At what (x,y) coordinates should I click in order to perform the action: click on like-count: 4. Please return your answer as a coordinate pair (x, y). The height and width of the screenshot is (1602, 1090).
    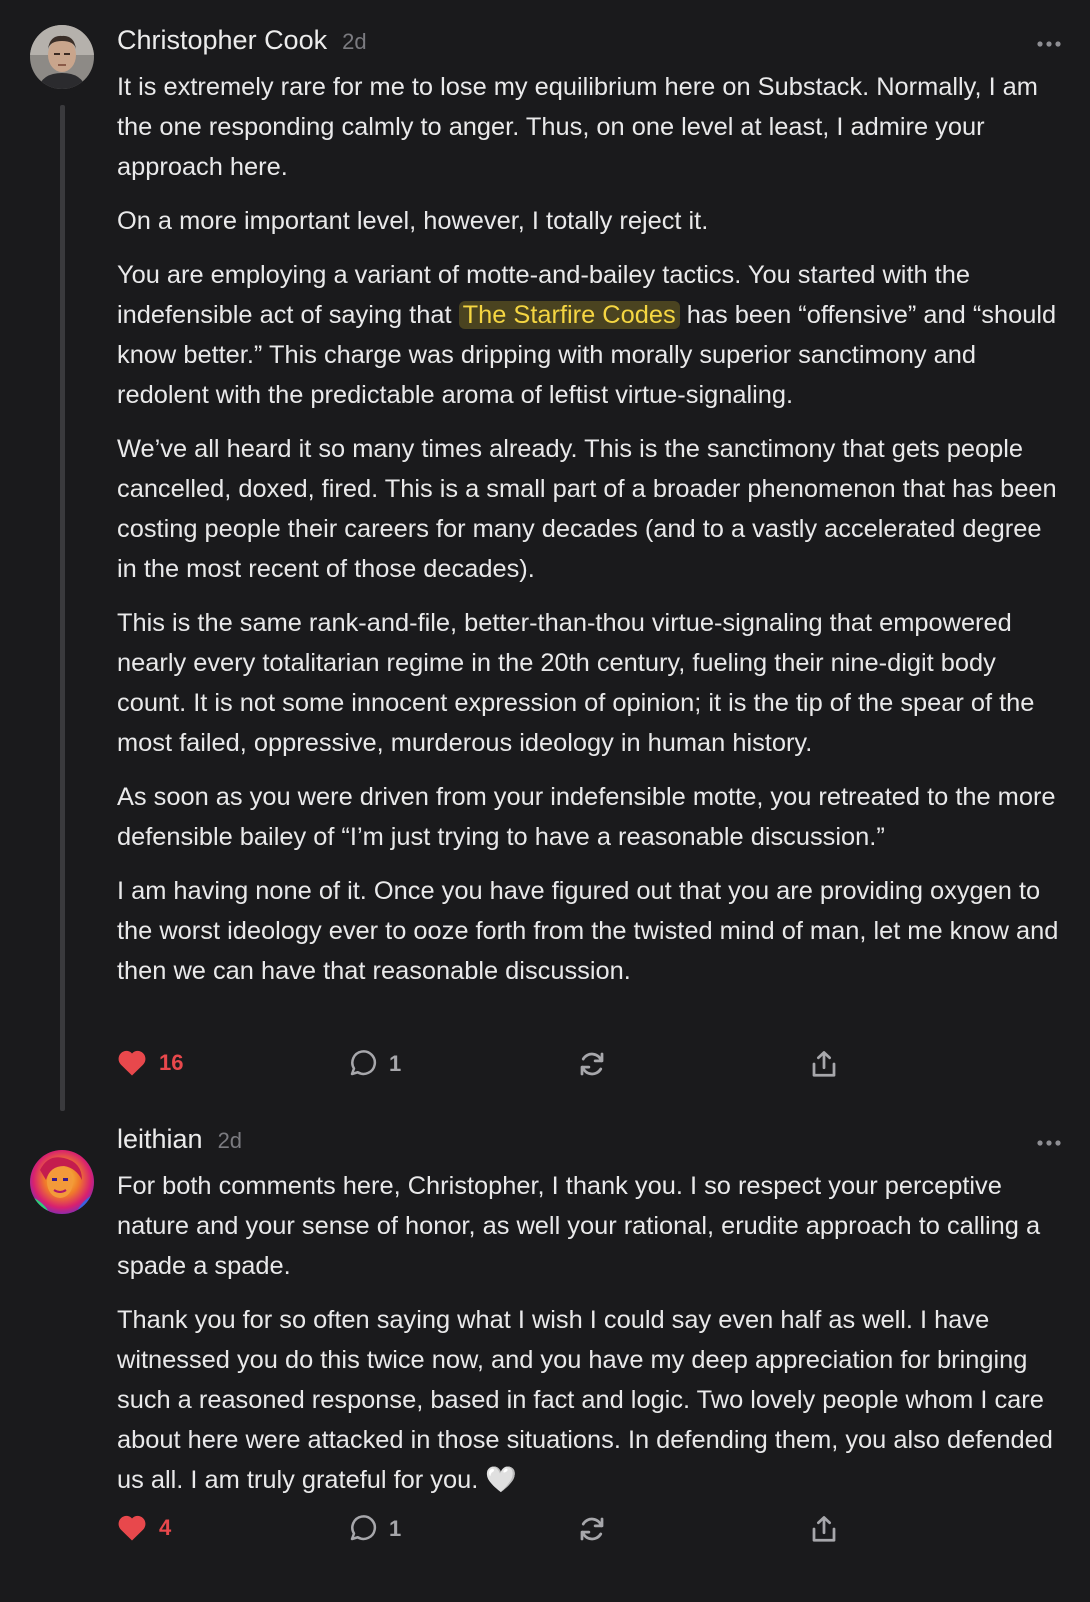
    Looking at the image, I should click on (165, 1527).